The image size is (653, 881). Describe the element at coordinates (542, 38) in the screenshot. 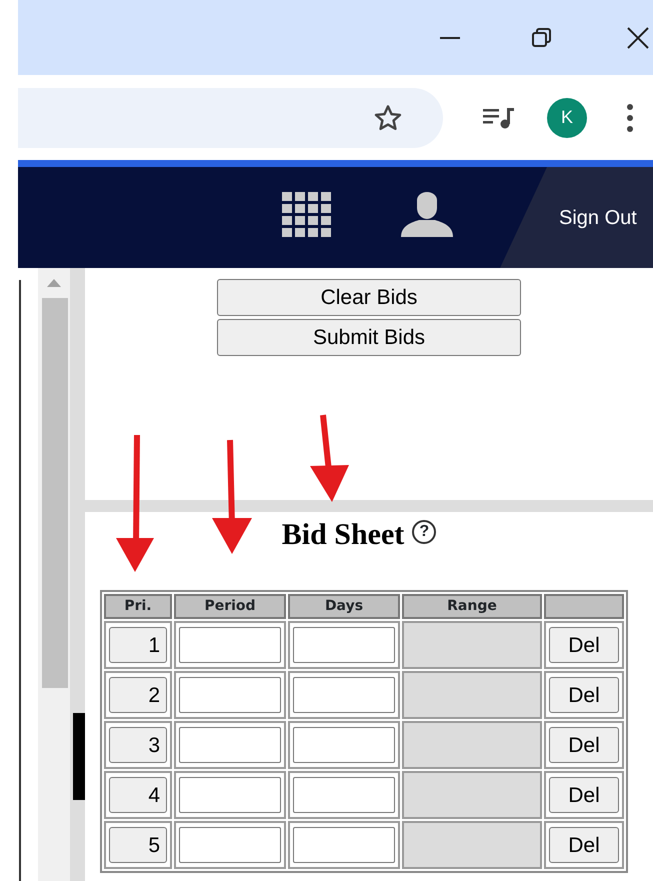

I see `restore-icon` at that location.